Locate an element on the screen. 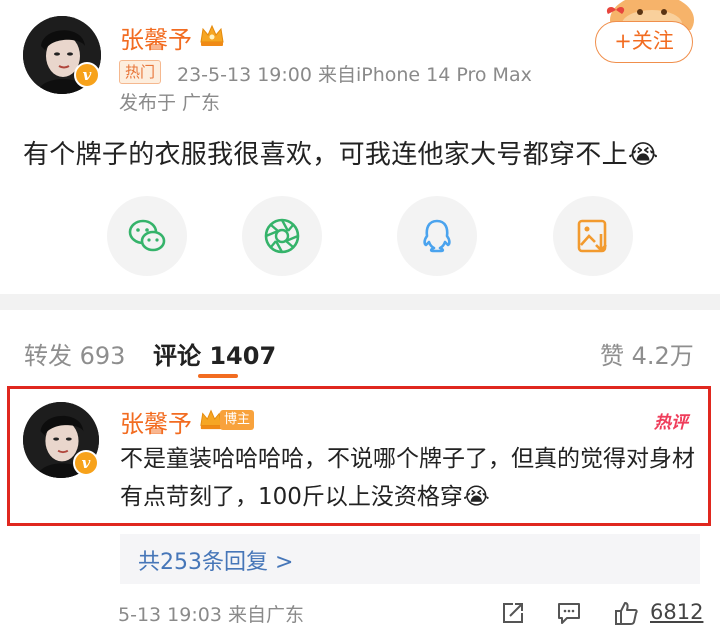 Image resolution: width=720 pixels, height=643 pixels. wechat-icon is located at coordinates (147, 235).